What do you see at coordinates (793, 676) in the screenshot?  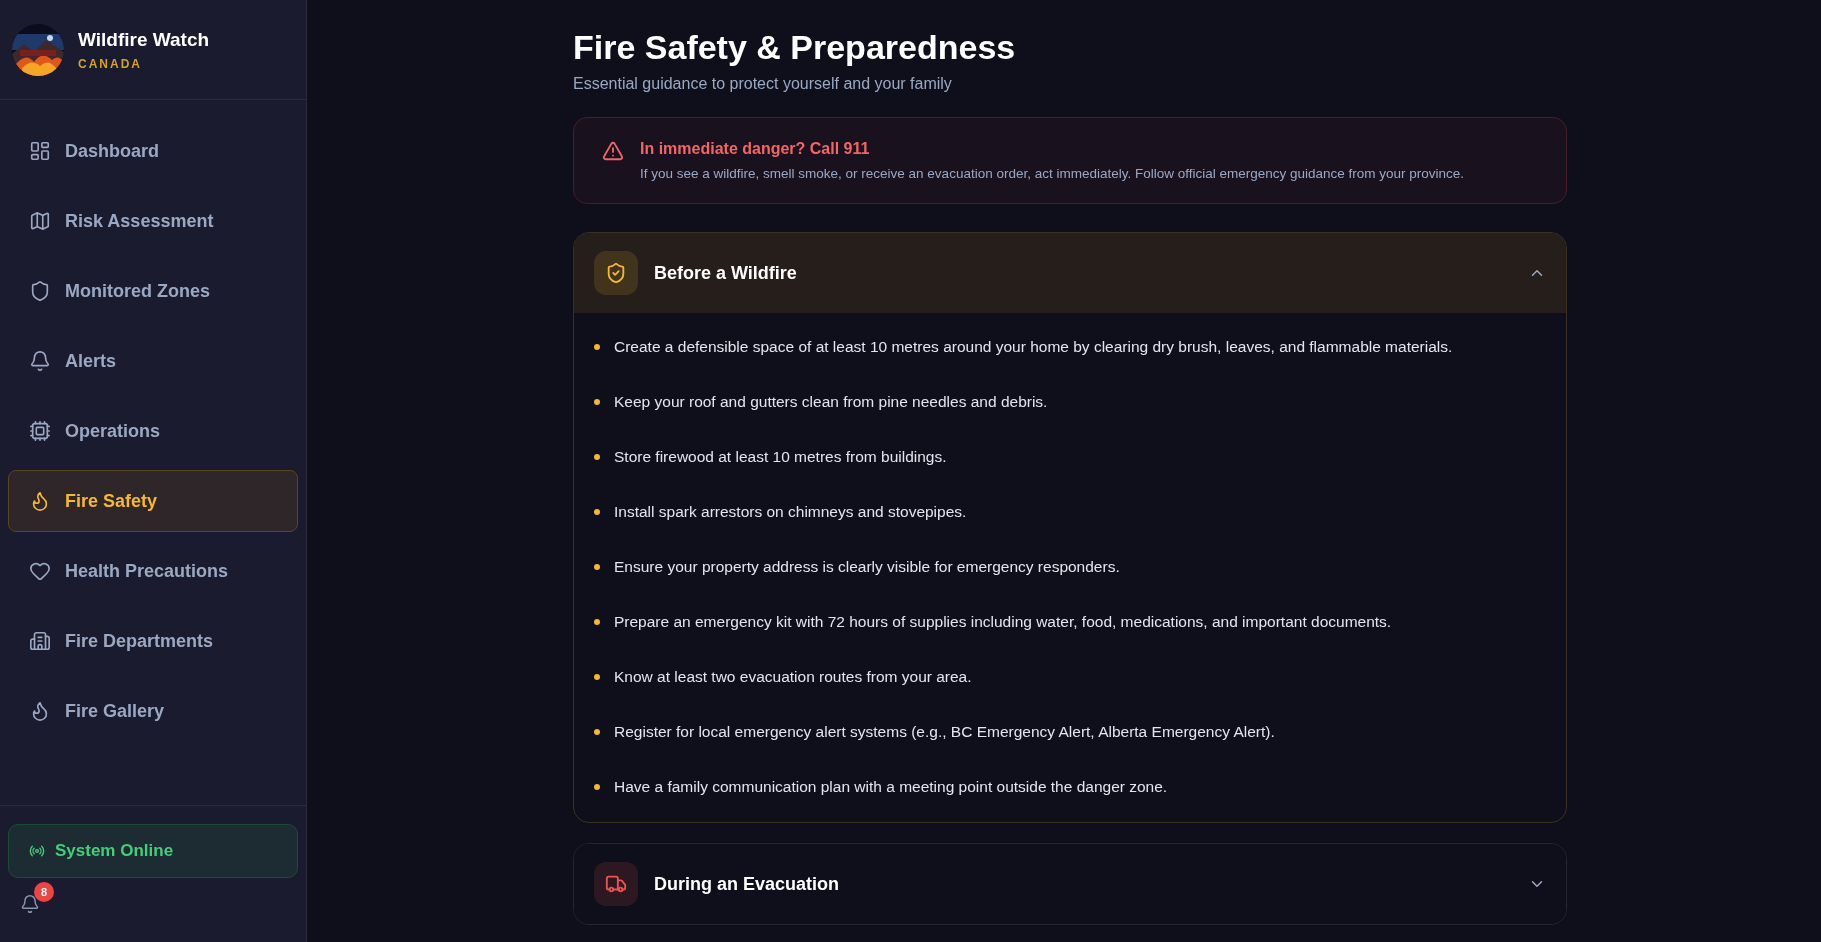 I see `tip-text: Know at least two evacuation routes from your area.` at bounding box center [793, 676].